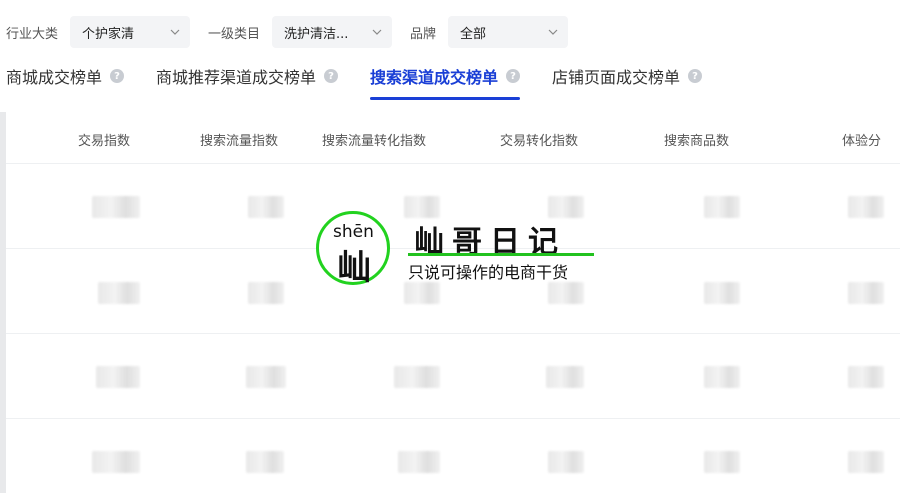 This screenshot has width=913, height=493. I want to click on tab-label: 搜索渠道成交榜单, so click(434, 77).